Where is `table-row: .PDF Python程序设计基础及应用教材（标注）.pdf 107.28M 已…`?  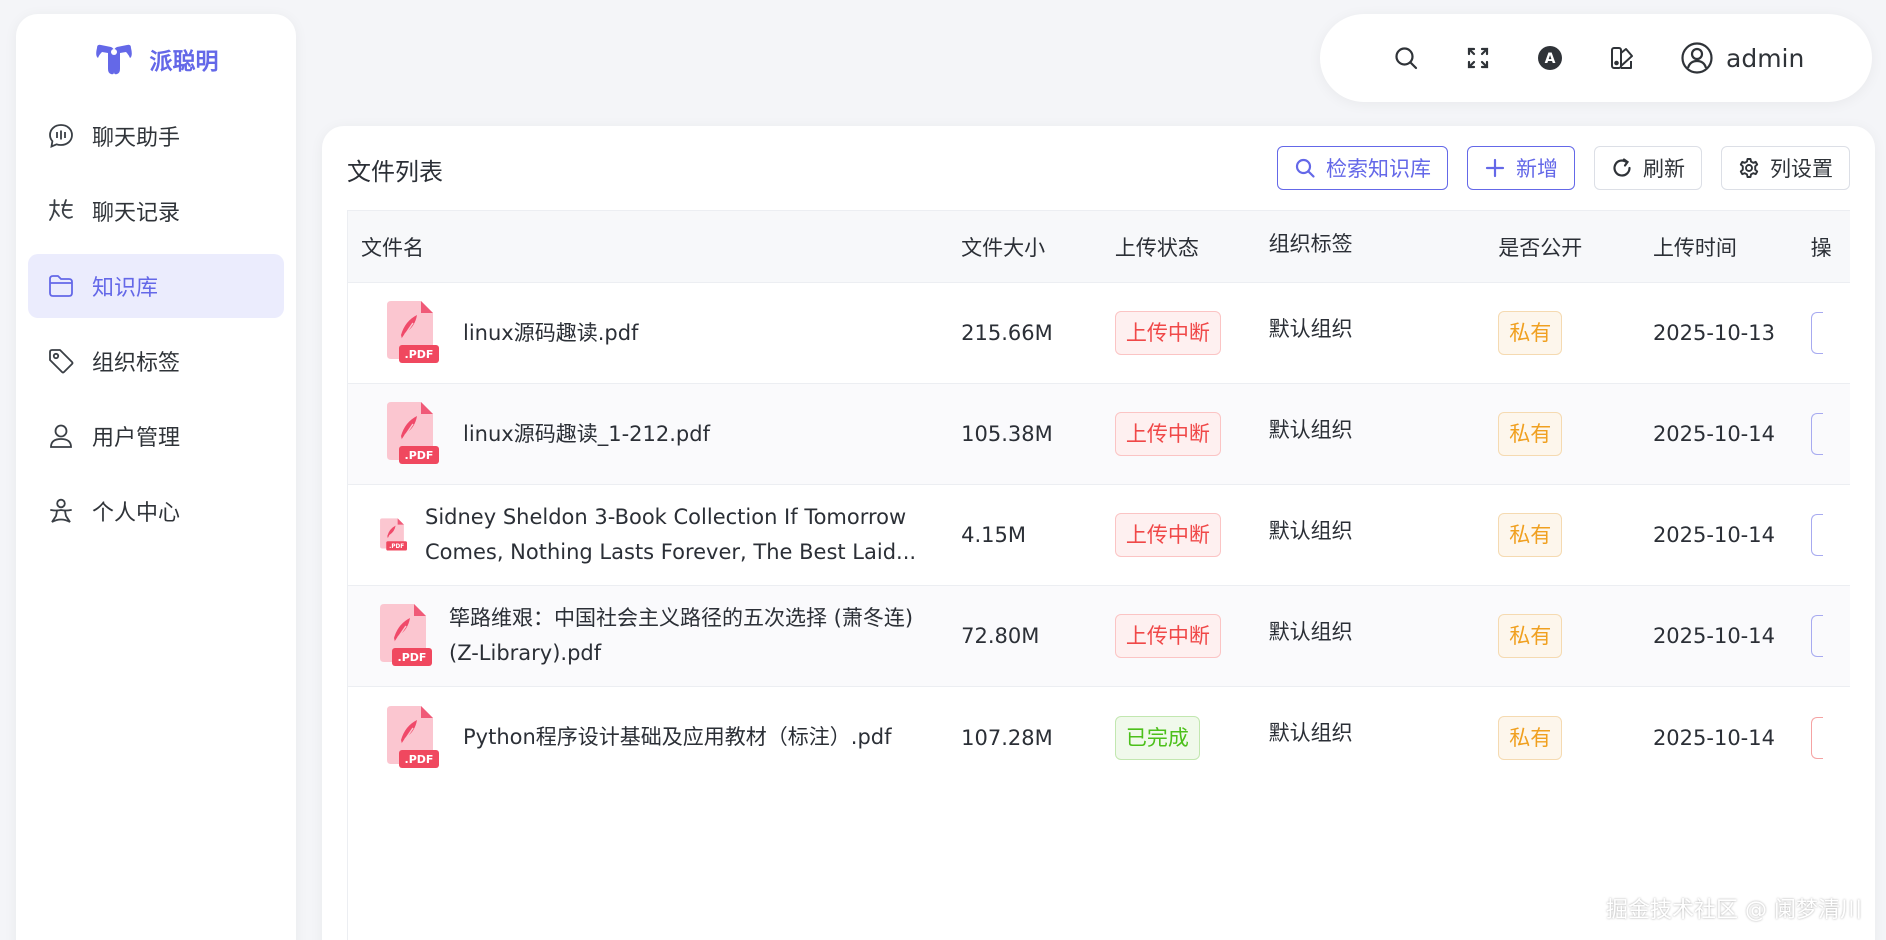 table-row: .PDF Python程序设计基础及应用教材（标注）.pdf 107.28M 已… is located at coordinates (1099, 737).